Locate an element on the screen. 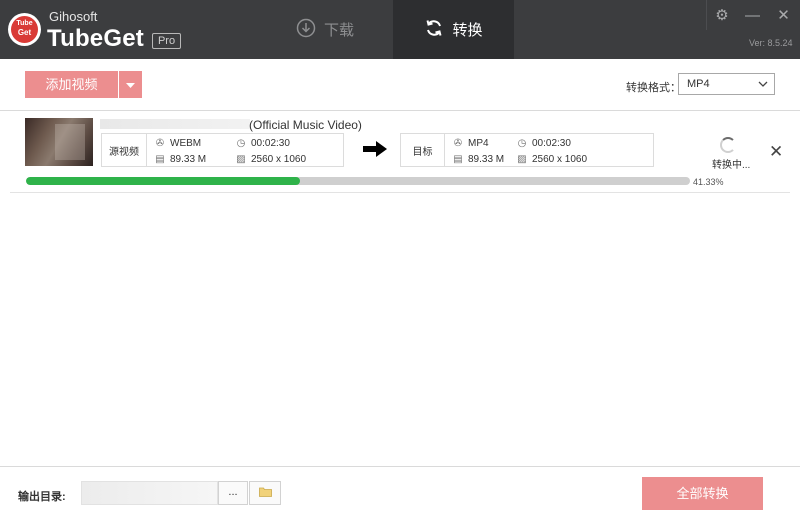 The image size is (800, 520). video-title: (Official Music Video) is located at coordinates (305, 125).